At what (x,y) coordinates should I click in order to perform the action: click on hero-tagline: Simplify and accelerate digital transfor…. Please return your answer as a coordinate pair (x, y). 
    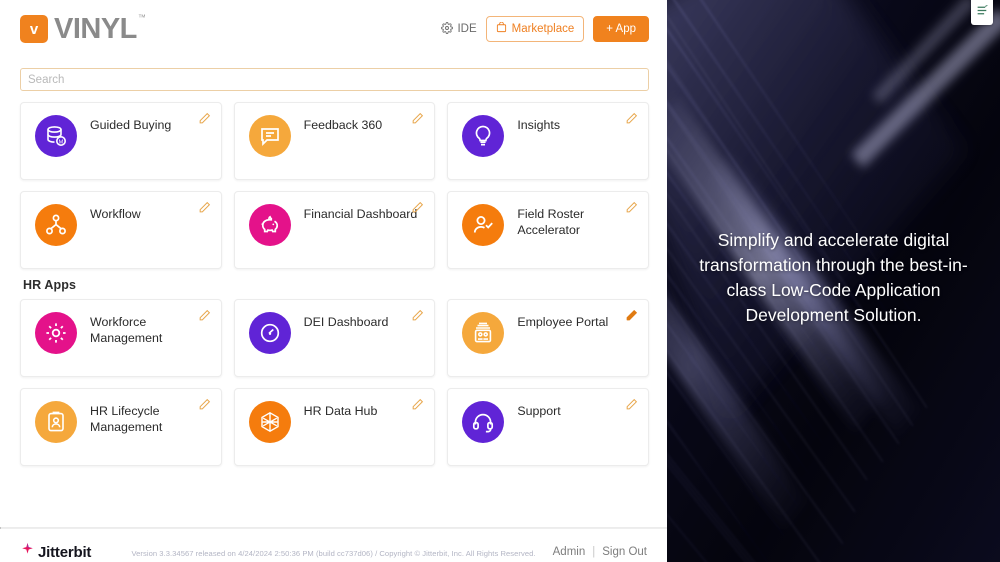
    Looking at the image, I should click on (833, 277).